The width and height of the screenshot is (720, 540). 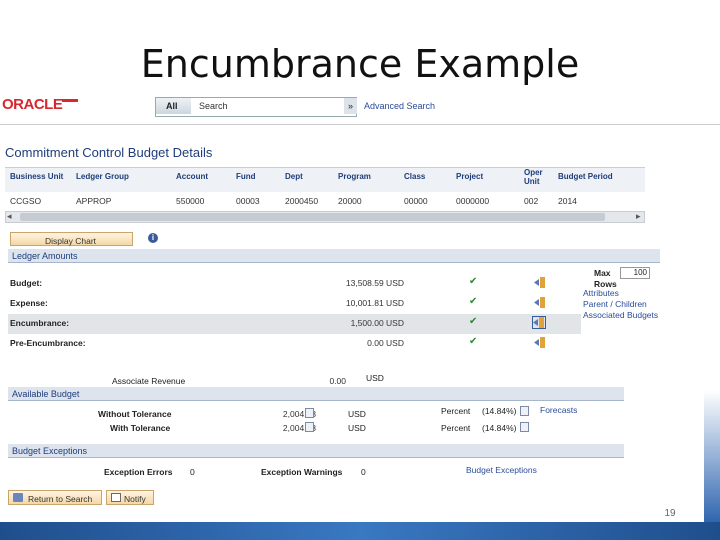 I want to click on display-chart-button: Display Chart, so click(x=71, y=239).